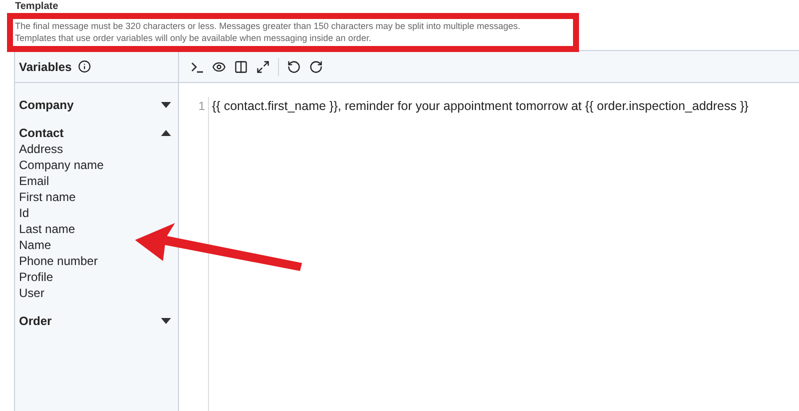 This screenshot has width=799, height=411. Describe the element at coordinates (263, 67) in the screenshot. I see `fullscreen-icon` at that location.